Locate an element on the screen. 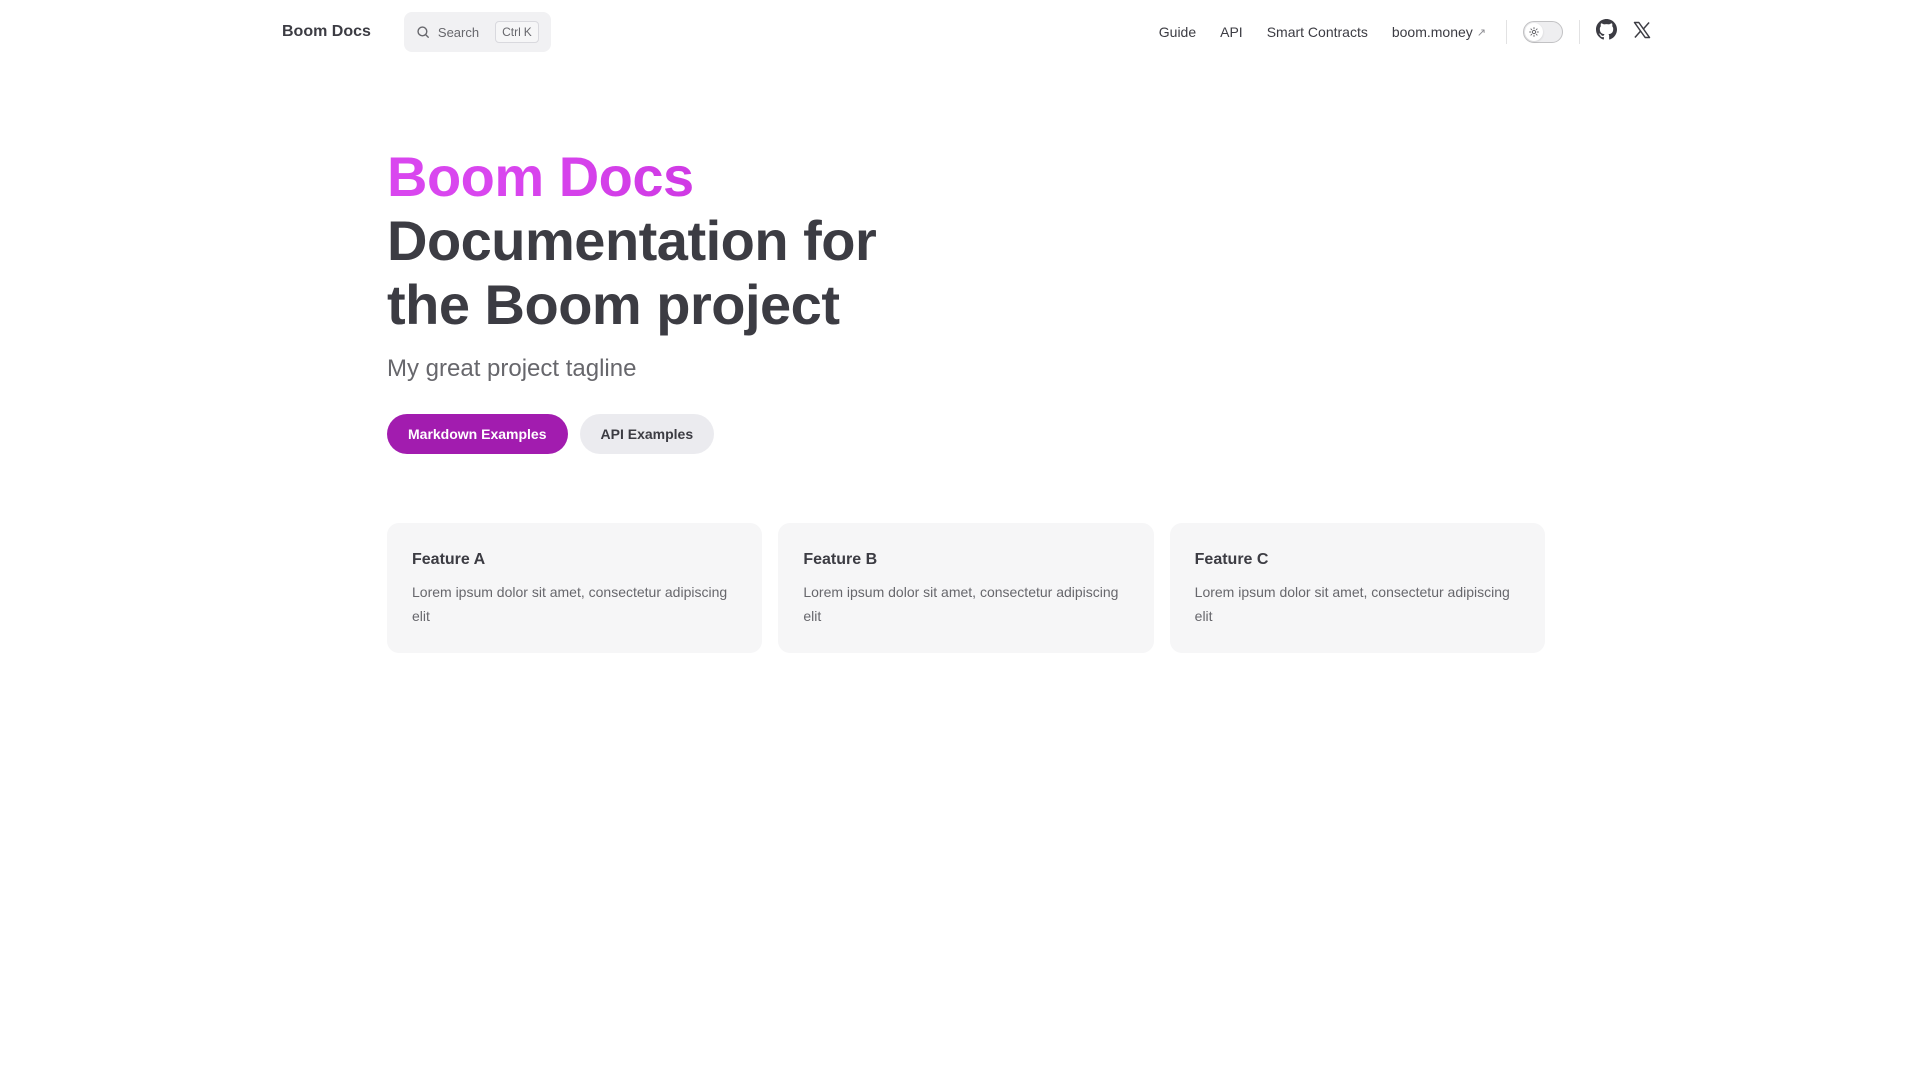 Image resolution: width=1920 pixels, height=1080 pixels. nav-link-smart-contracts: Smart Contracts is located at coordinates (1317, 32).